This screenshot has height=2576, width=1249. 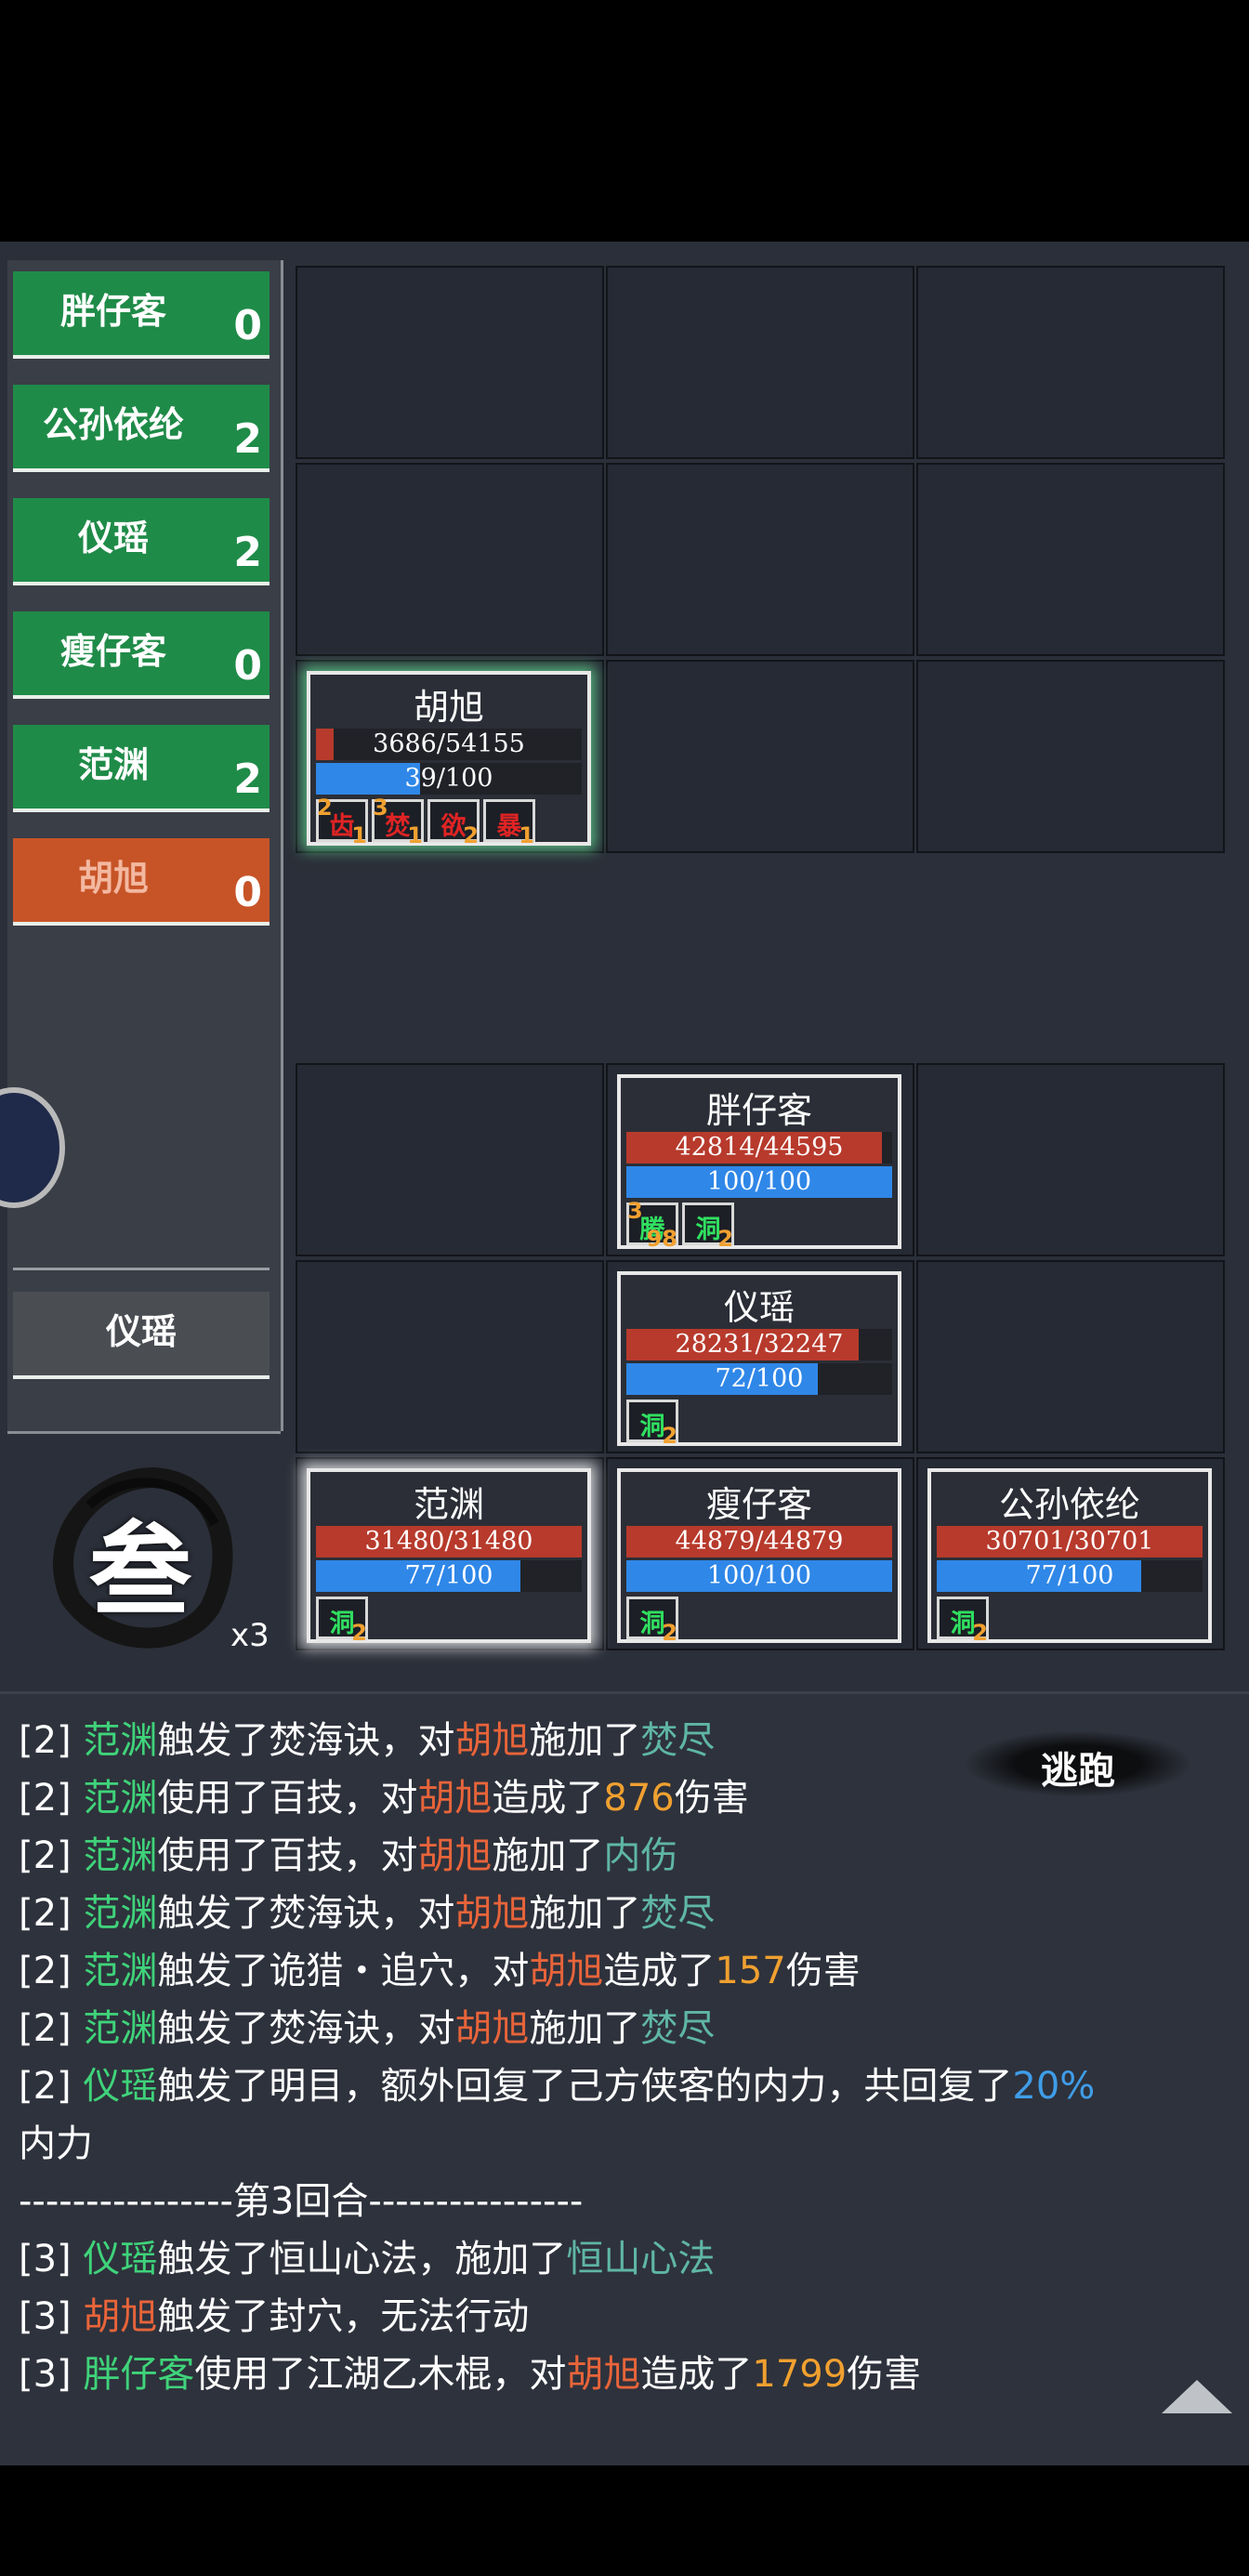 I want to click on status-icon: 欲2, so click(x=453, y=823).